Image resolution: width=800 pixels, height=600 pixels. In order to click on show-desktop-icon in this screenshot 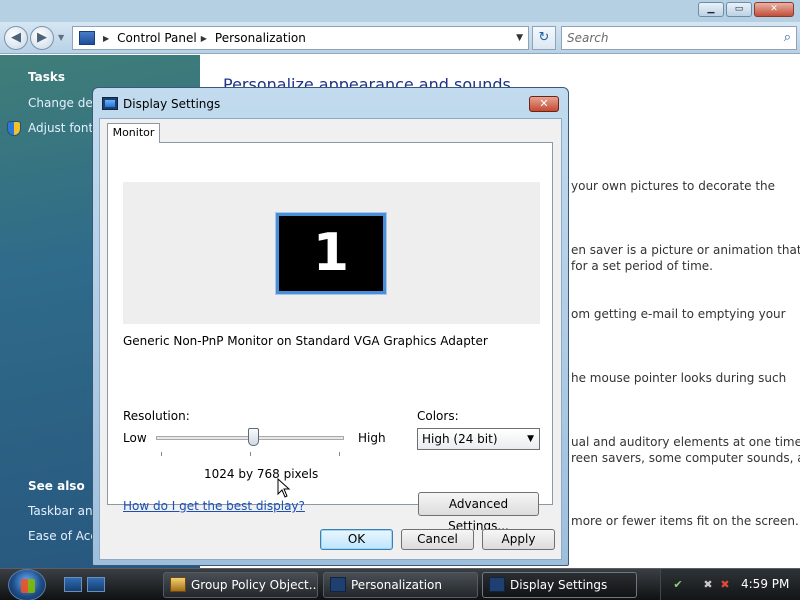, I will do `click(73, 584)`.